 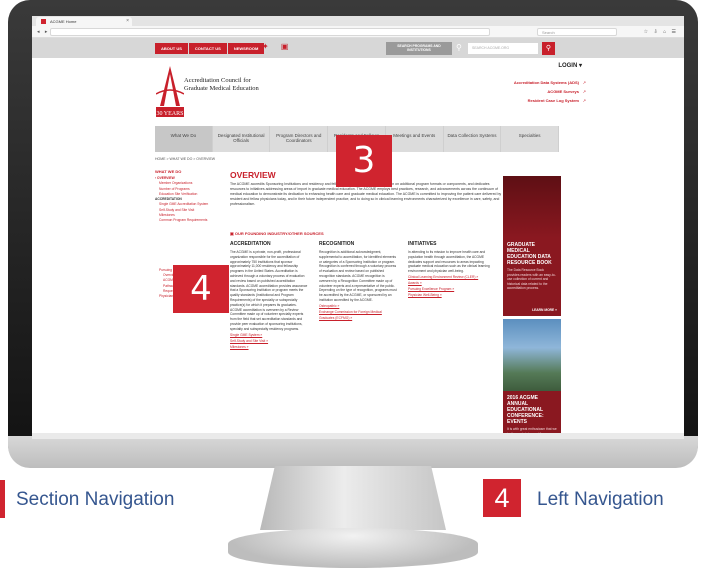 What do you see at coordinates (600, 499) in the screenshot?
I see `left-navigation-caption: Left Navigation` at bounding box center [600, 499].